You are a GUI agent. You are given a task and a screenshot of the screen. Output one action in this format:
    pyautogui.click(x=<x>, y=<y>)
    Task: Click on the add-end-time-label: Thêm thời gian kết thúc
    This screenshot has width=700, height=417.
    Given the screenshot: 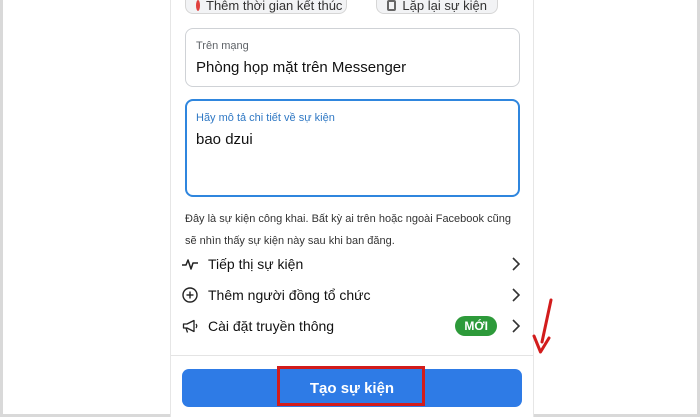 What is the action you would take?
    pyautogui.click(x=274, y=6)
    